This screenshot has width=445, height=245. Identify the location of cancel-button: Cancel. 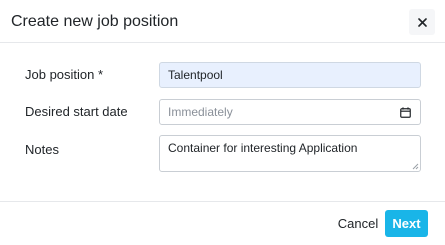
(358, 223).